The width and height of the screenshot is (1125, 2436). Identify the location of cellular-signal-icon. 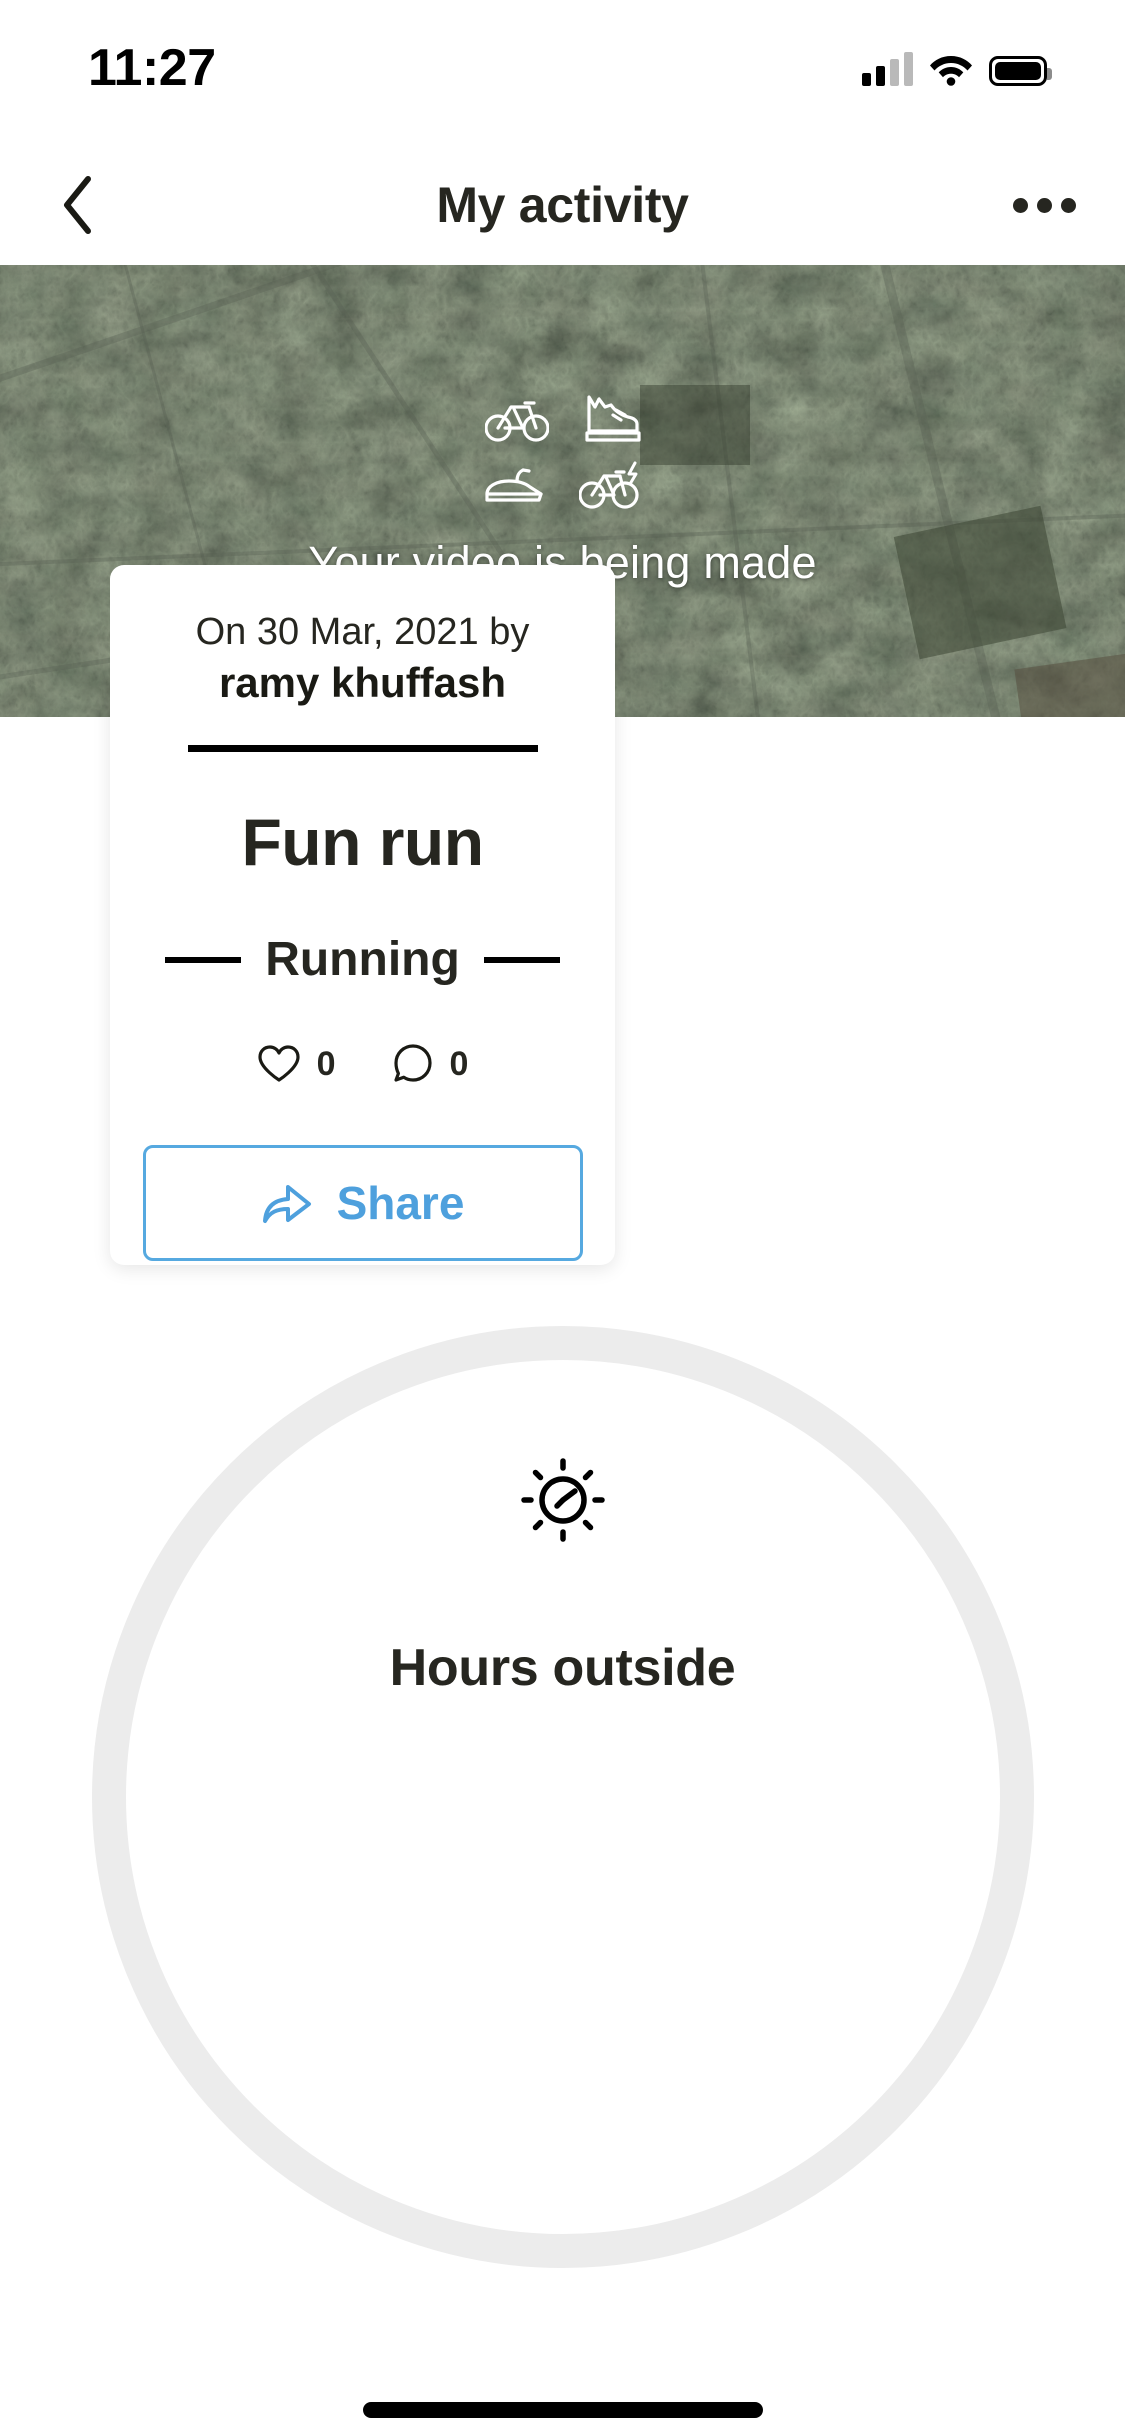
(887, 69).